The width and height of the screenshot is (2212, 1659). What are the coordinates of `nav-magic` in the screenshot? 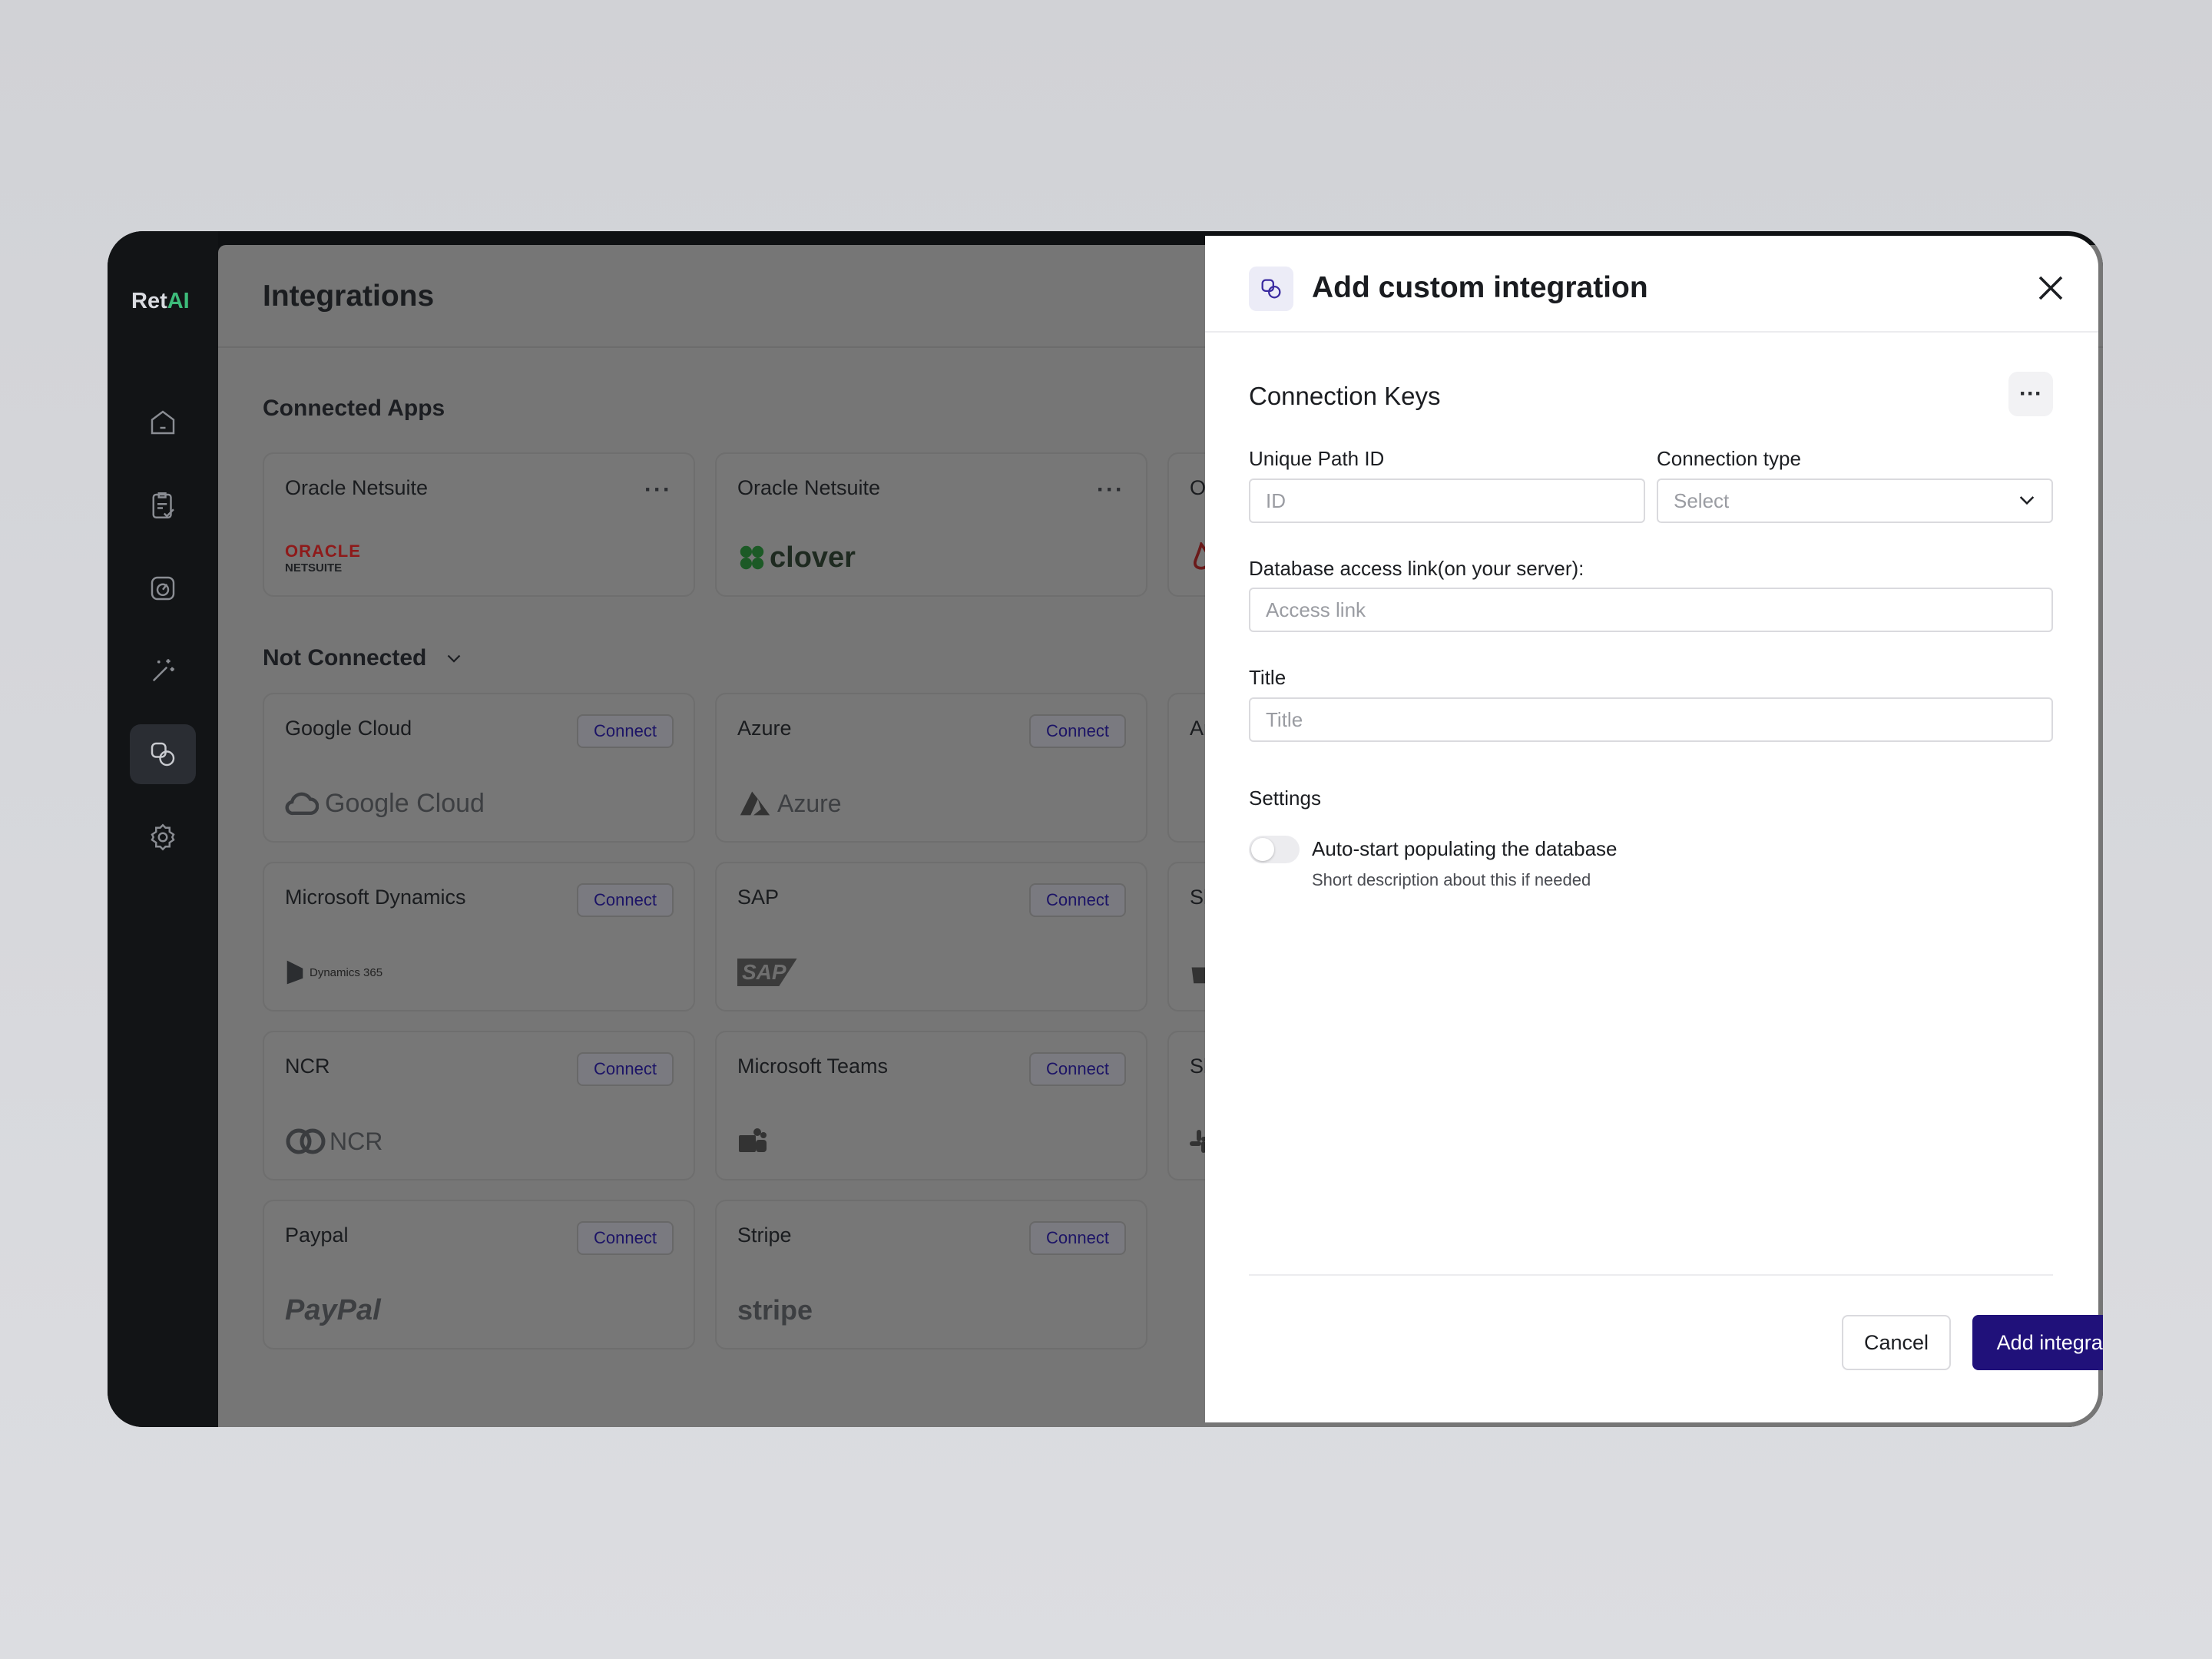 It's located at (163, 671).